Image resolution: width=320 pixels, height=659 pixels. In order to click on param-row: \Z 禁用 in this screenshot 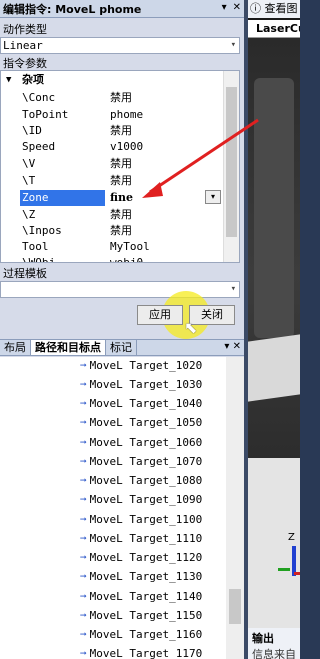, I will do `click(112, 215)`.